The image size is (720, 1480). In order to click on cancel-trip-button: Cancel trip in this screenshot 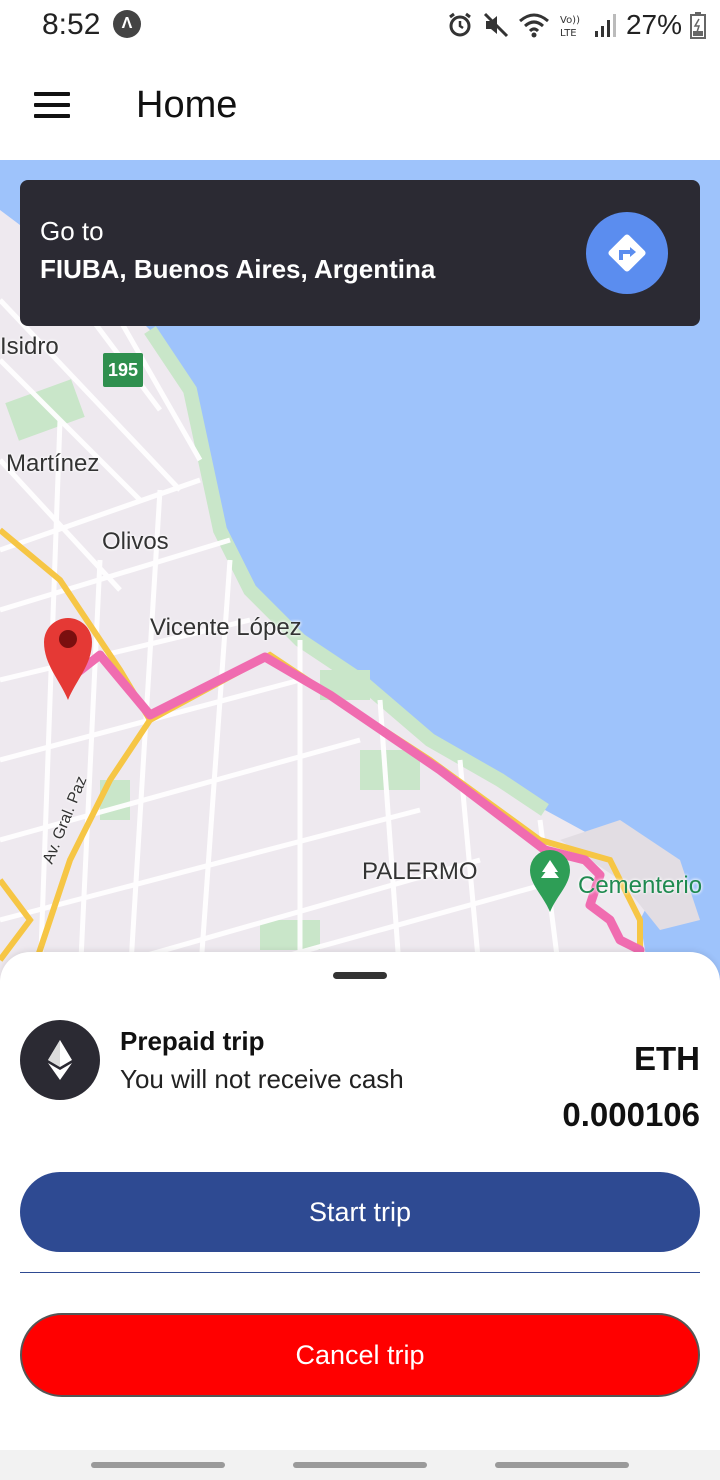, I will do `click(360, 1355)`.